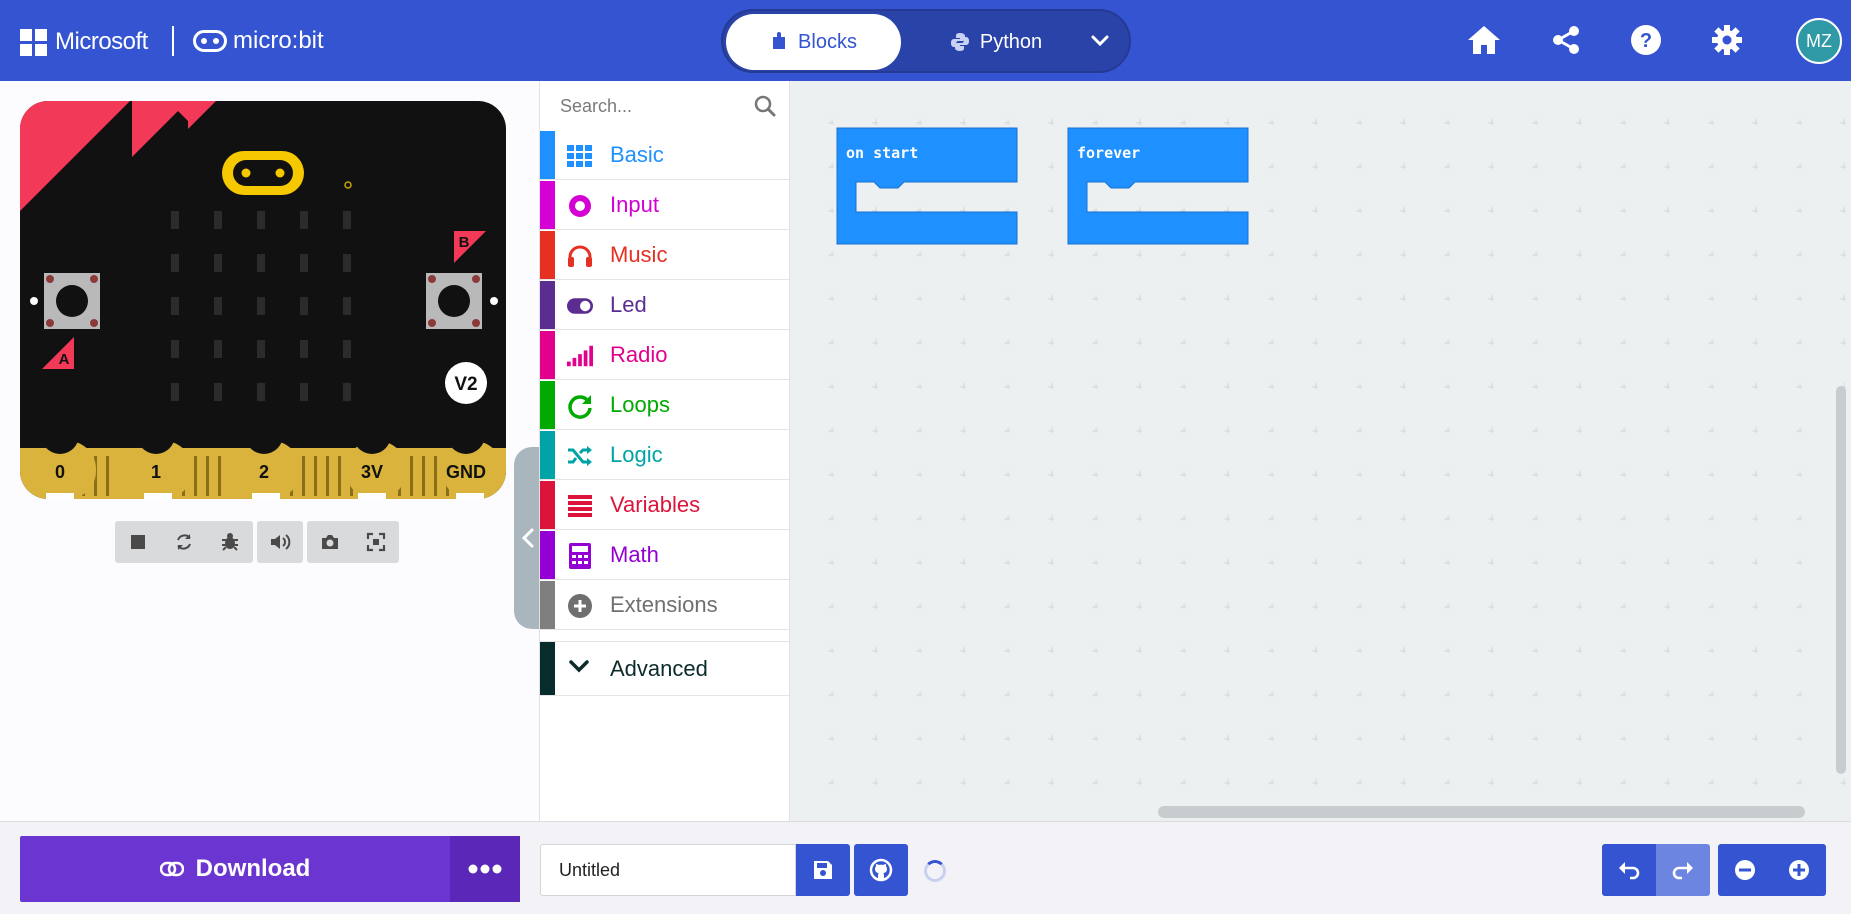 The image size is (1851, 914). I want to click on stop-icon, so click(138, 542).